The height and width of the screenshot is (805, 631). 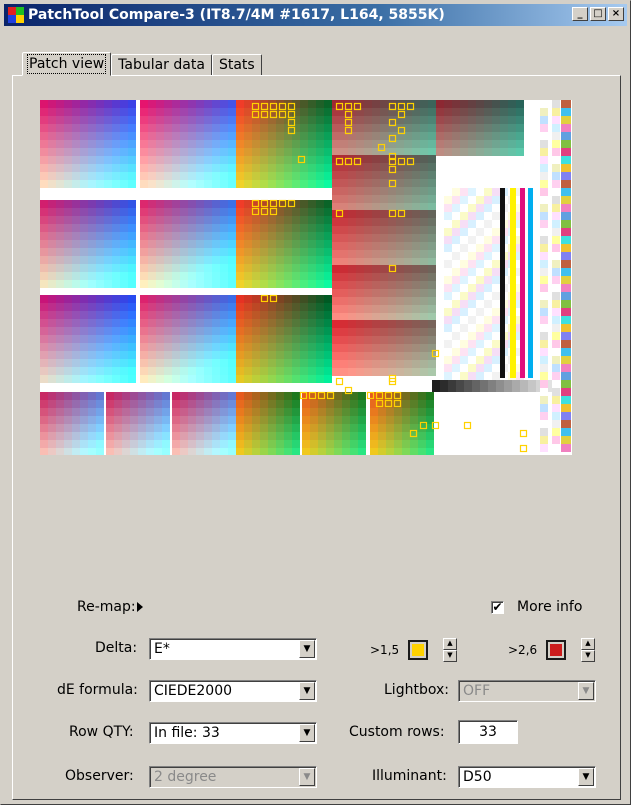 What do you see at coordinates (488, 732) in the screenshot?
I see `custom-rows-input: 33` at bounding box center [488, 732].